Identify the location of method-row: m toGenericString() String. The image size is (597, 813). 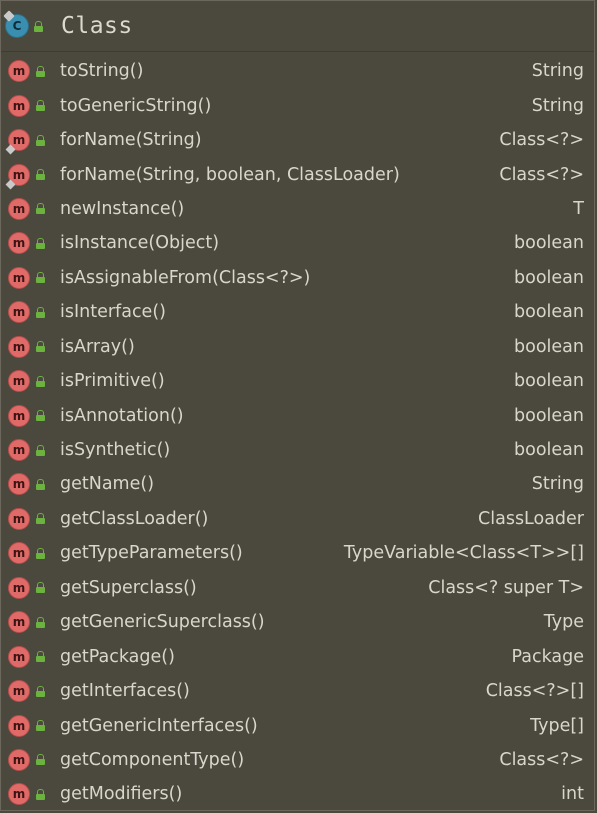
(297, 105).